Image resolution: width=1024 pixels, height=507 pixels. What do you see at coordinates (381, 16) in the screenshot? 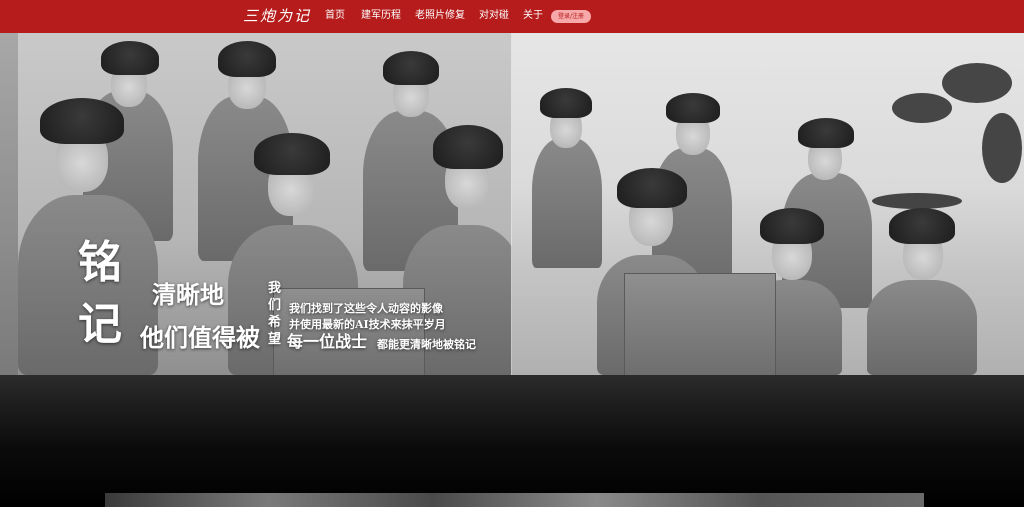
I see `nav-item-history: 建军历程` at bounding box center [381, 16].